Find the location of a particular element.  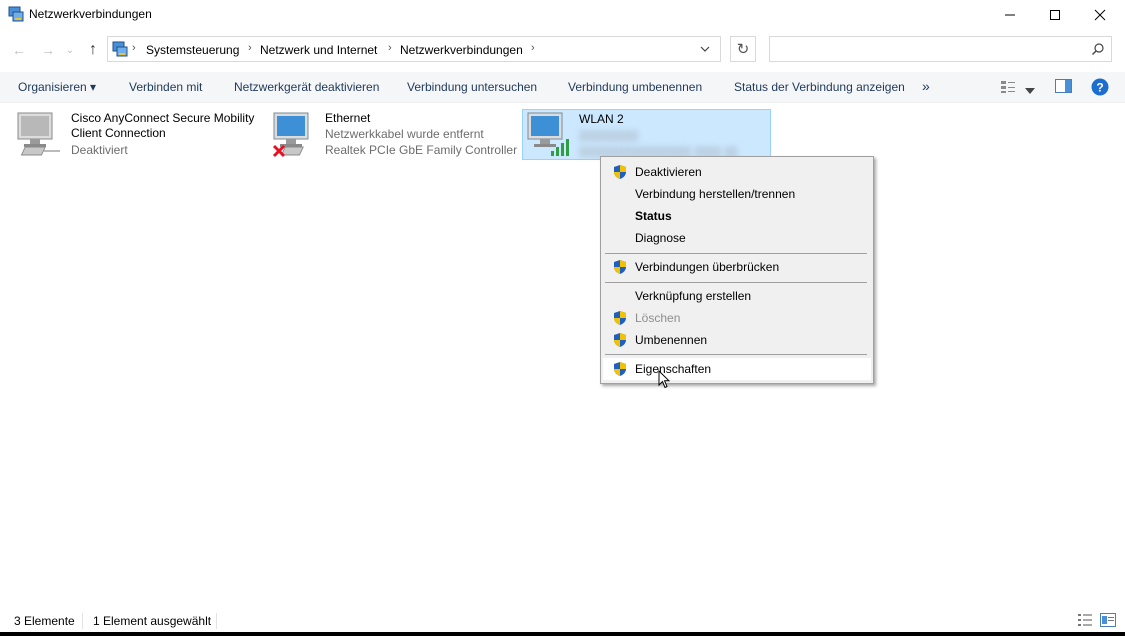

connection-status: Deaktiviert is located at coordinates (99, 150).